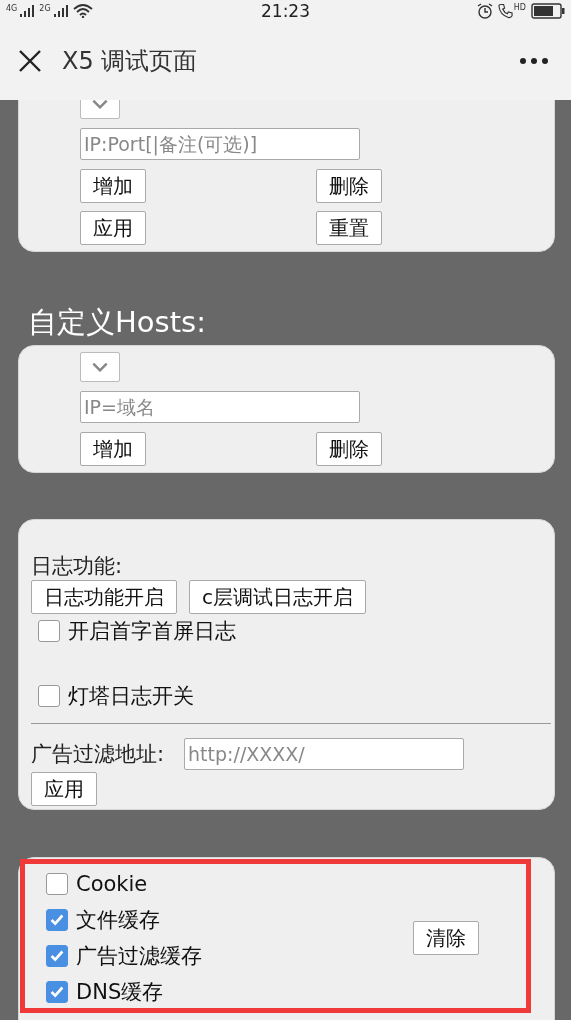  What do you see at coordinates (519, 7) in the screenshot?
I see `hd-label: HD` at bounding box center [519, 7].